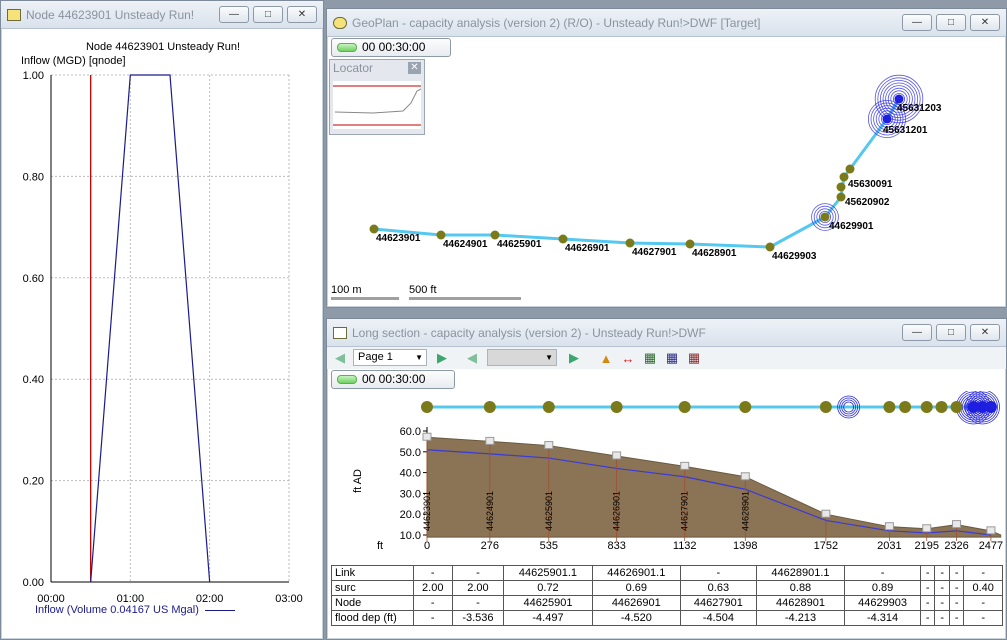 The height and width of the screenshot is (640, 1007). What do you see at coordinates (393, 379) in the screenshot?
I see `long-section-time-display: 00 00:30:00` at bounding box center [393, 379].